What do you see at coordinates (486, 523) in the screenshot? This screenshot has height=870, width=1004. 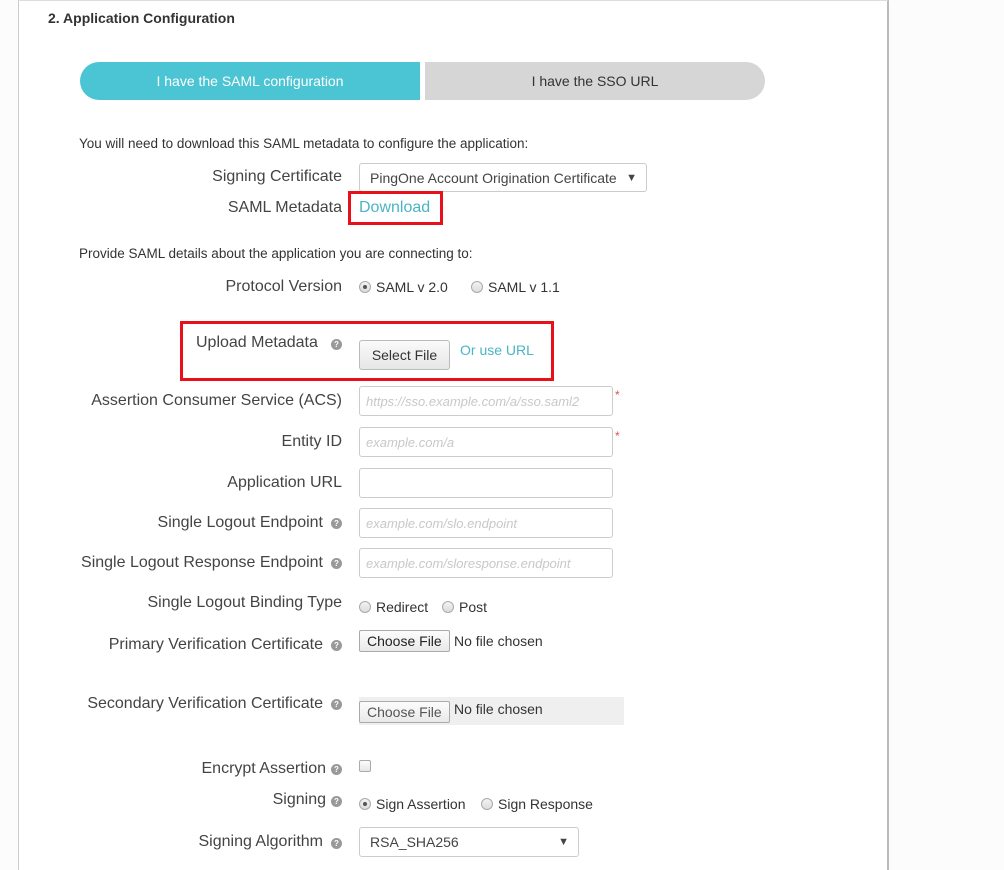 I see `slo-endpoint-input` at bounding box center [486, 523].